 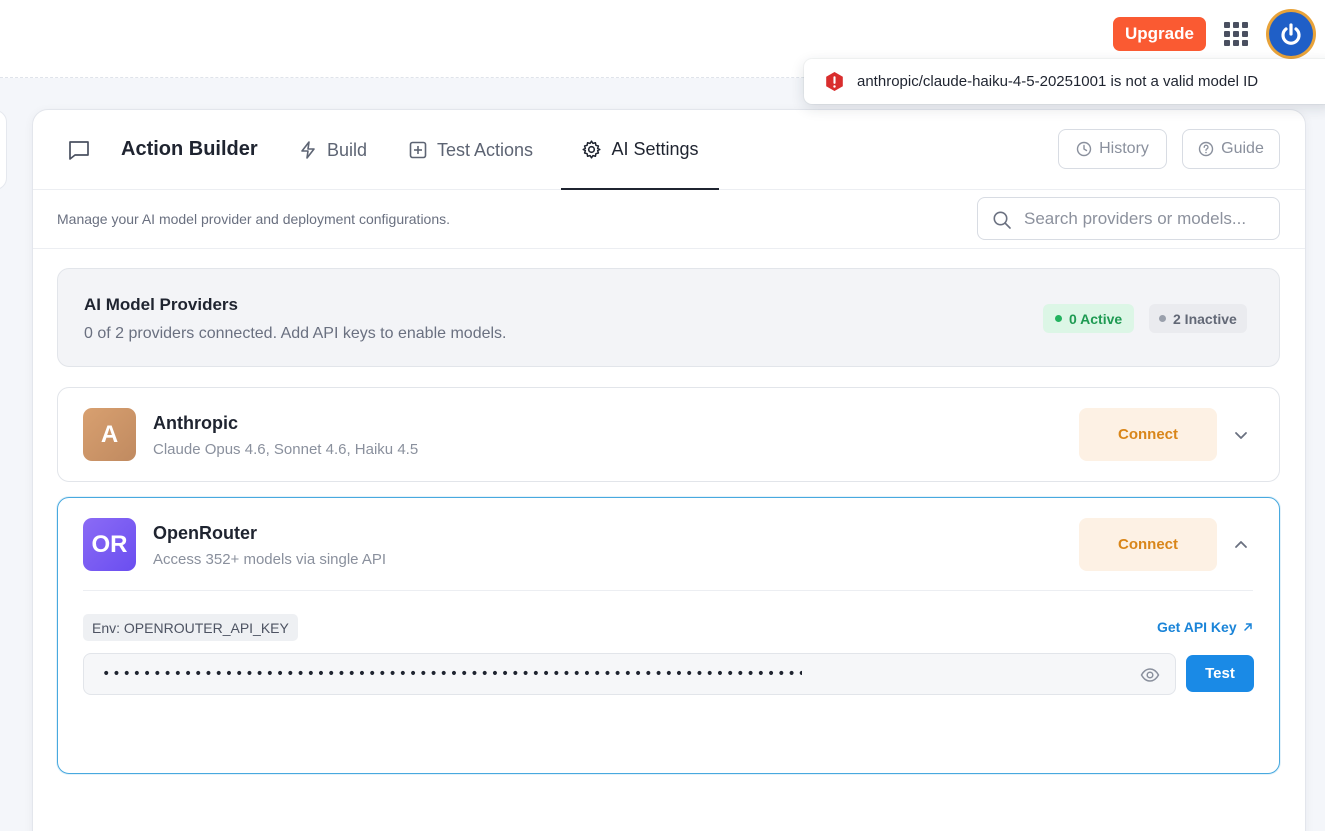 What do you see at coordinates (1197, 627) in the screenshot?
I see `get-api-key-label: Get API Key` at bounding box center [1197, 627].